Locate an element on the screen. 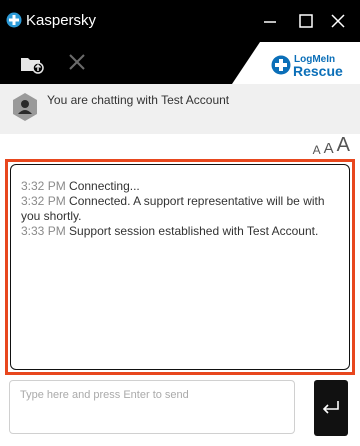  kaspersky-logo-icon is located at coordinates (14, 20).